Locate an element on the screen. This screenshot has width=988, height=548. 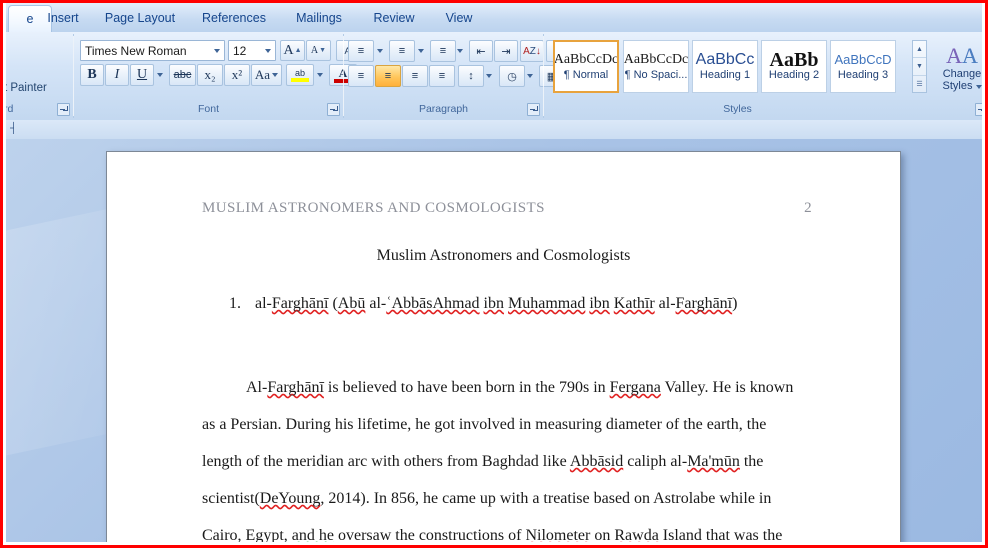
style-name: Heading 1 is located at coordinates (725, 74).